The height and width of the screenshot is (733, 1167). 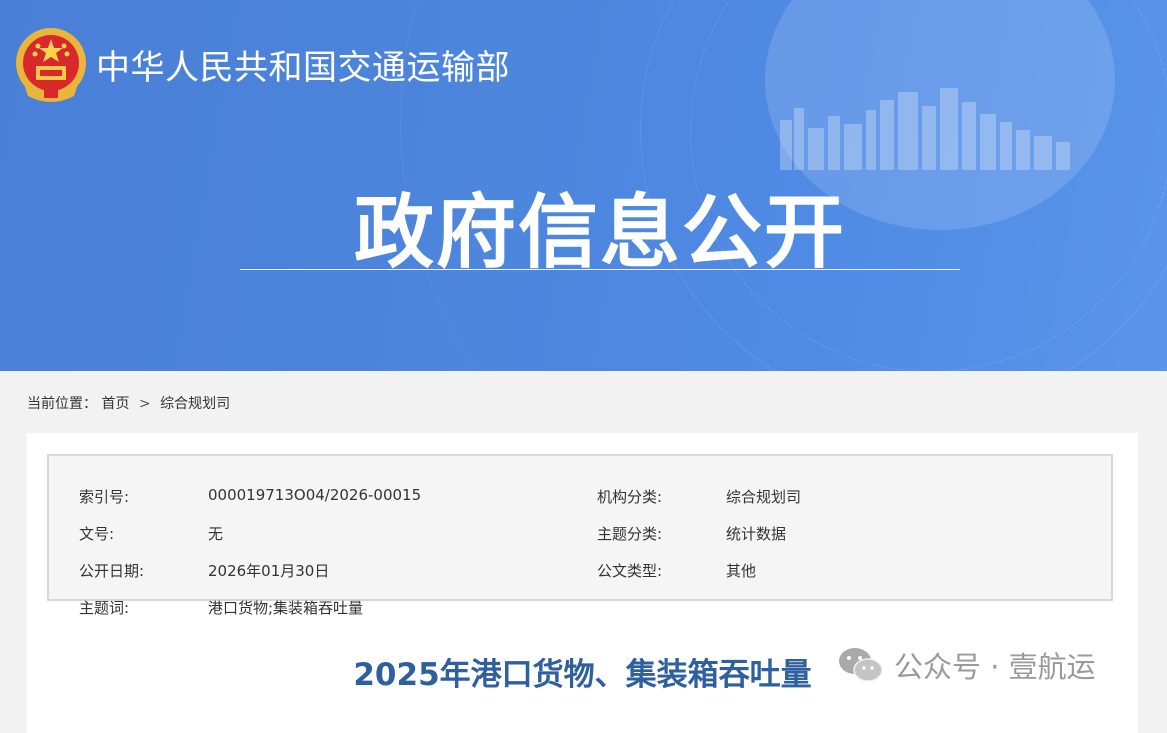 I want to click on wechat-icon, so click(x=861, y=665).